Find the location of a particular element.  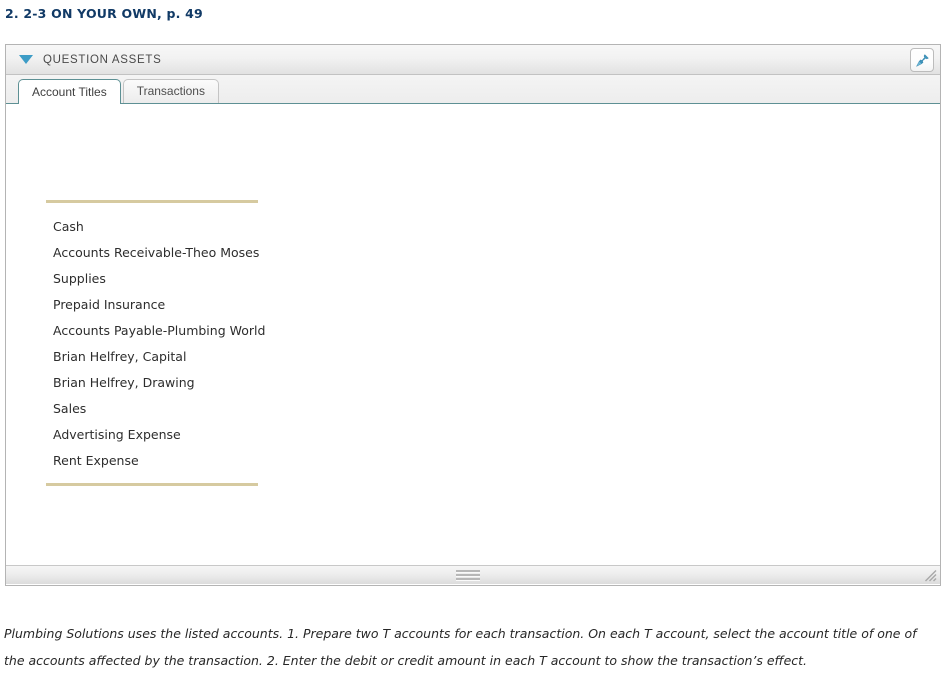

page-title: 2. 2-3 ON YOUR OWN, p. 49 is located at coordinates (104, 13).